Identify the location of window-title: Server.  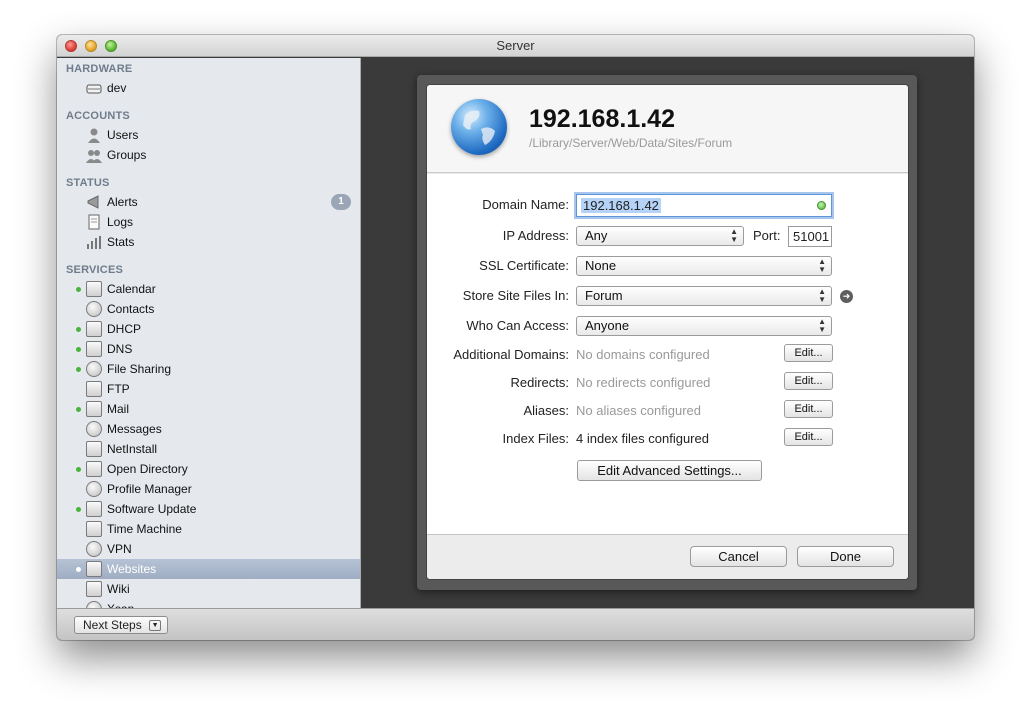
(515, 45).